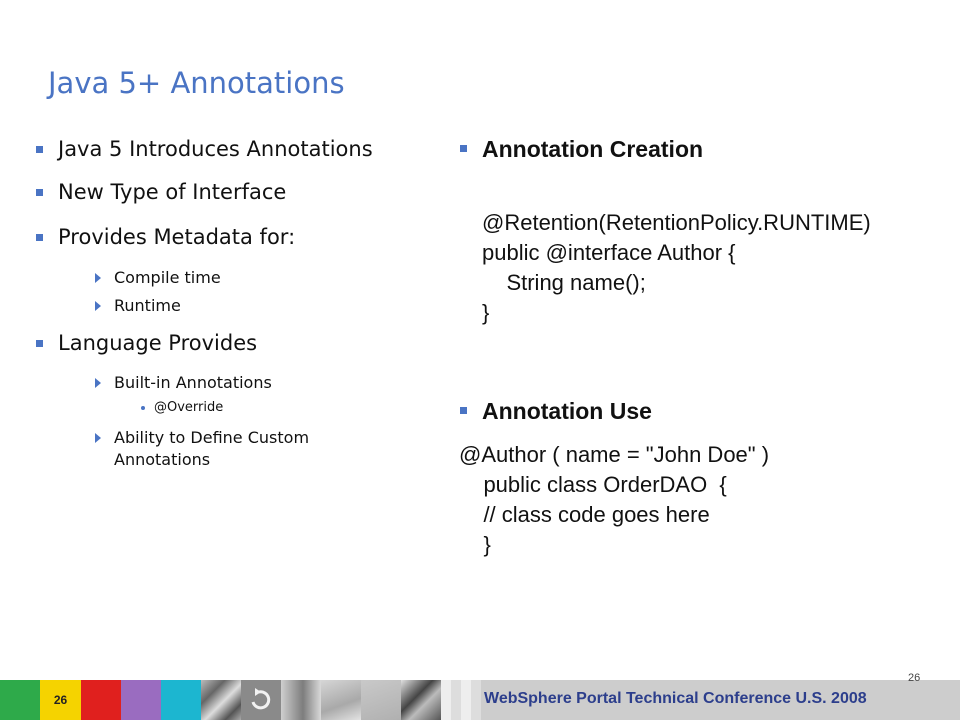  I want to click on sub-sub-bullet-override: @Override, so click(182, 407).